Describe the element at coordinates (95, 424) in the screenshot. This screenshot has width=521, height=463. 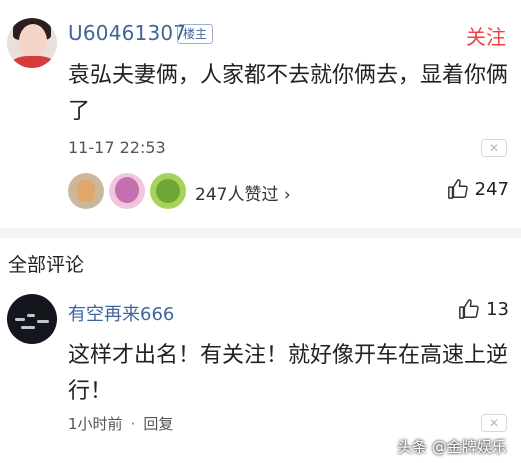
I see `reply-time: 1小时前` at that location.